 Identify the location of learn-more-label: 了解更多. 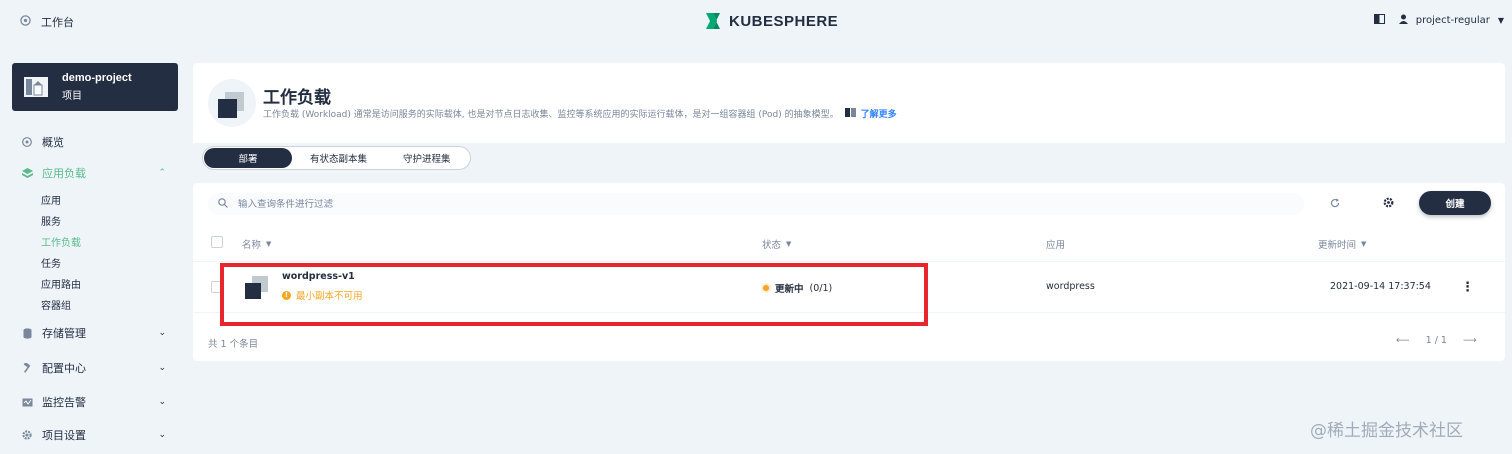
(878, 115).